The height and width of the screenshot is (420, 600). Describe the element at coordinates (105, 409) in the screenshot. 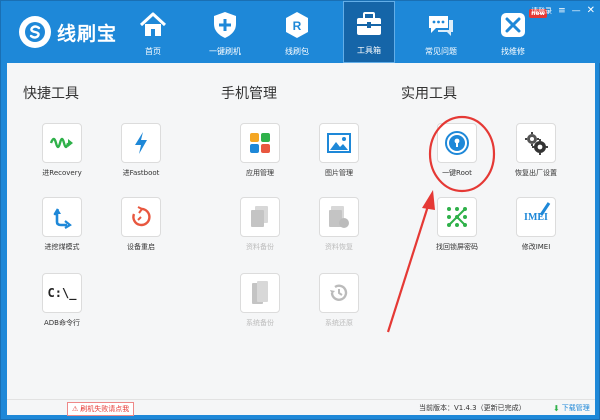

I see `warning-label: 刷机失败请点我` at that location.